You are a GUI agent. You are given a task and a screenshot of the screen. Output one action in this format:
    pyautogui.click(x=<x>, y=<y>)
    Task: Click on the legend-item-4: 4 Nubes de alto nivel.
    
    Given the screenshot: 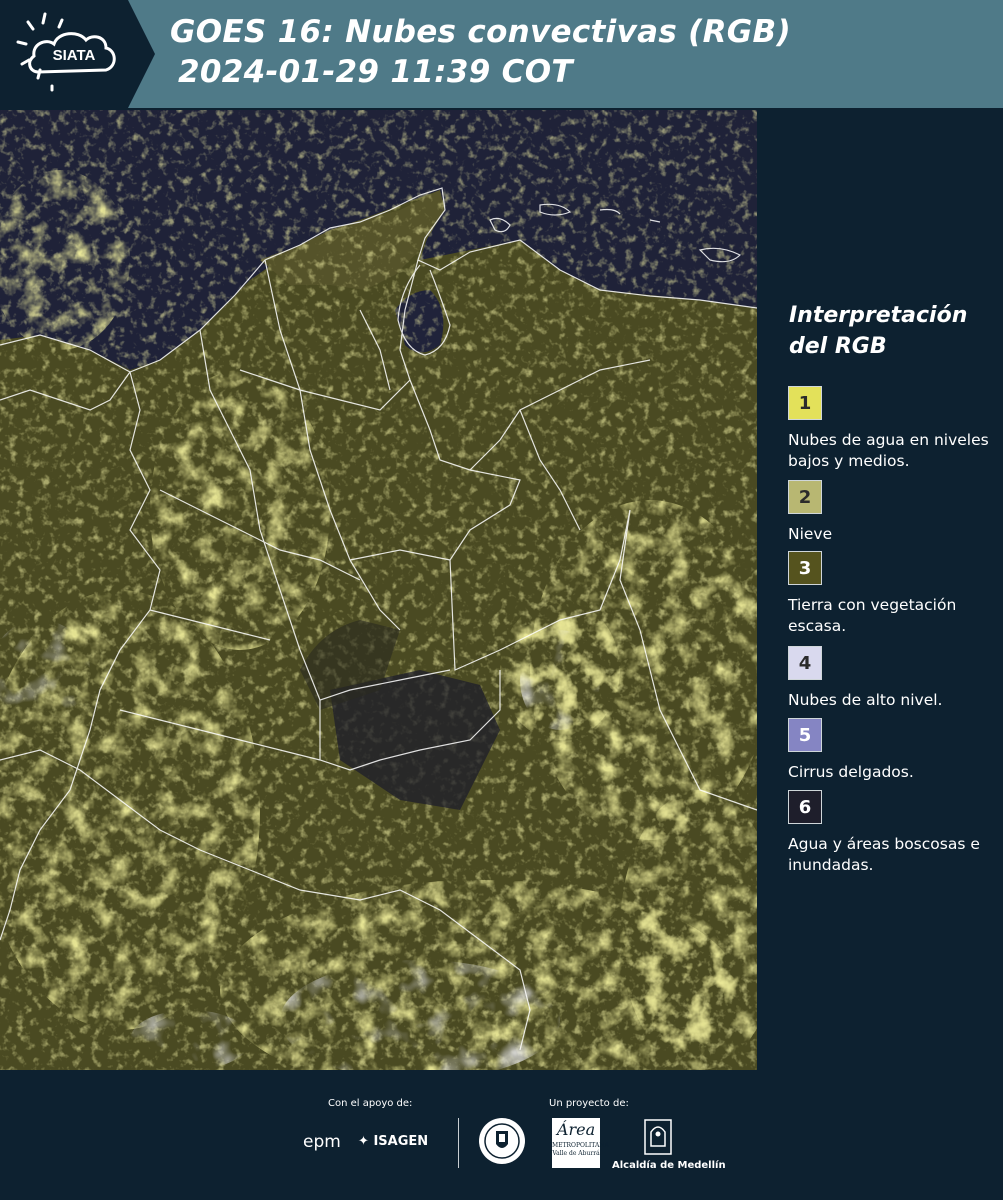 What is the action you would take?
    pyautogui.click(x=893, y=678)
    